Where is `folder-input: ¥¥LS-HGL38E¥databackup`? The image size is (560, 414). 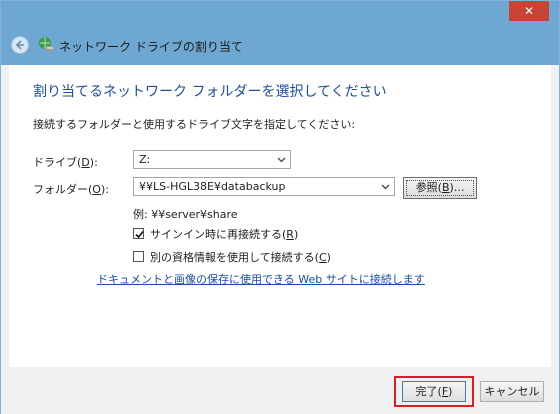
folder-input: ¥¥LS-HGL38E¥databackup is located at coordinates (264, 186).